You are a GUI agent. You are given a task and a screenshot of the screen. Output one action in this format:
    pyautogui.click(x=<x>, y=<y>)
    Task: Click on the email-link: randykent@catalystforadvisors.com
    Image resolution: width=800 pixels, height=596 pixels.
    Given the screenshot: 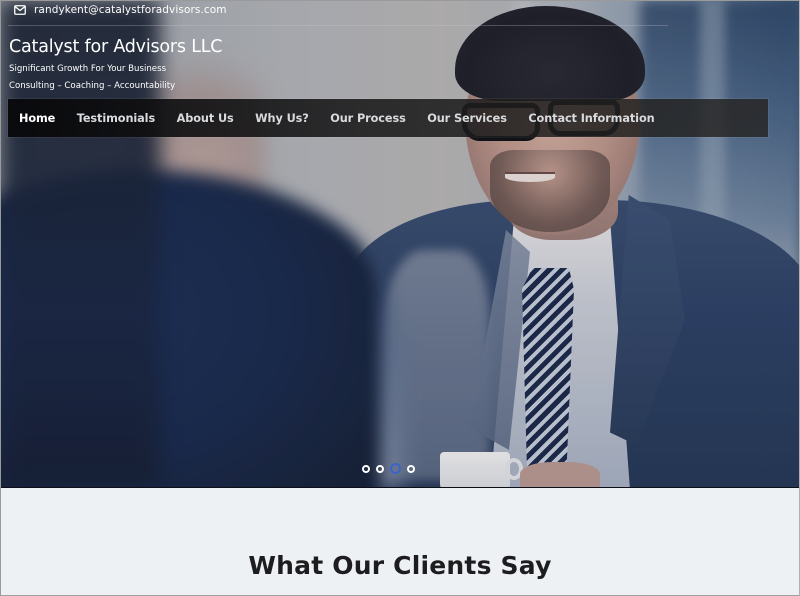 What is the action you would take?
    pyautogui.click(x=120, y=10)
    